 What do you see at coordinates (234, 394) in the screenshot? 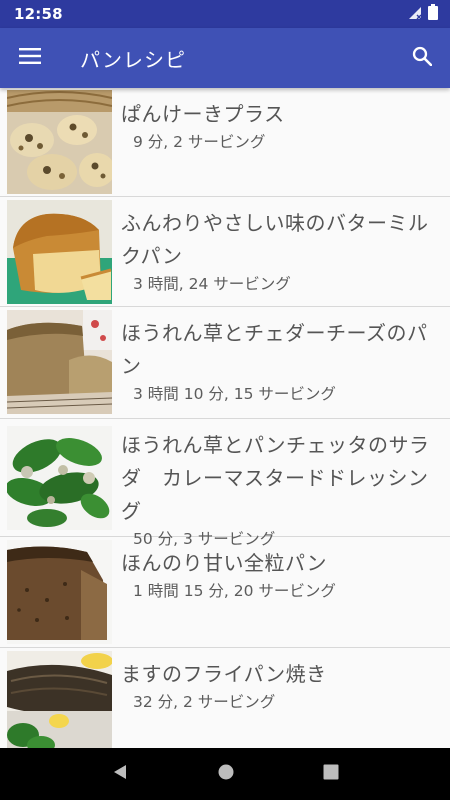
I see `recipe-meta: 3 時間 10 分, 15 サービング` at bounding box center [234, 394].